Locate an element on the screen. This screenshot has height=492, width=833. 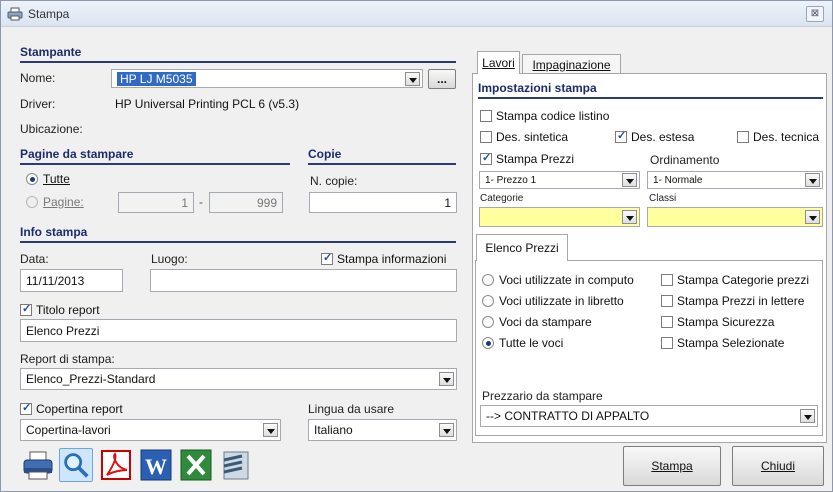
stampa-sicurezza-checkbox: Stampa Sicurezza is located at coordinates (717, 322).